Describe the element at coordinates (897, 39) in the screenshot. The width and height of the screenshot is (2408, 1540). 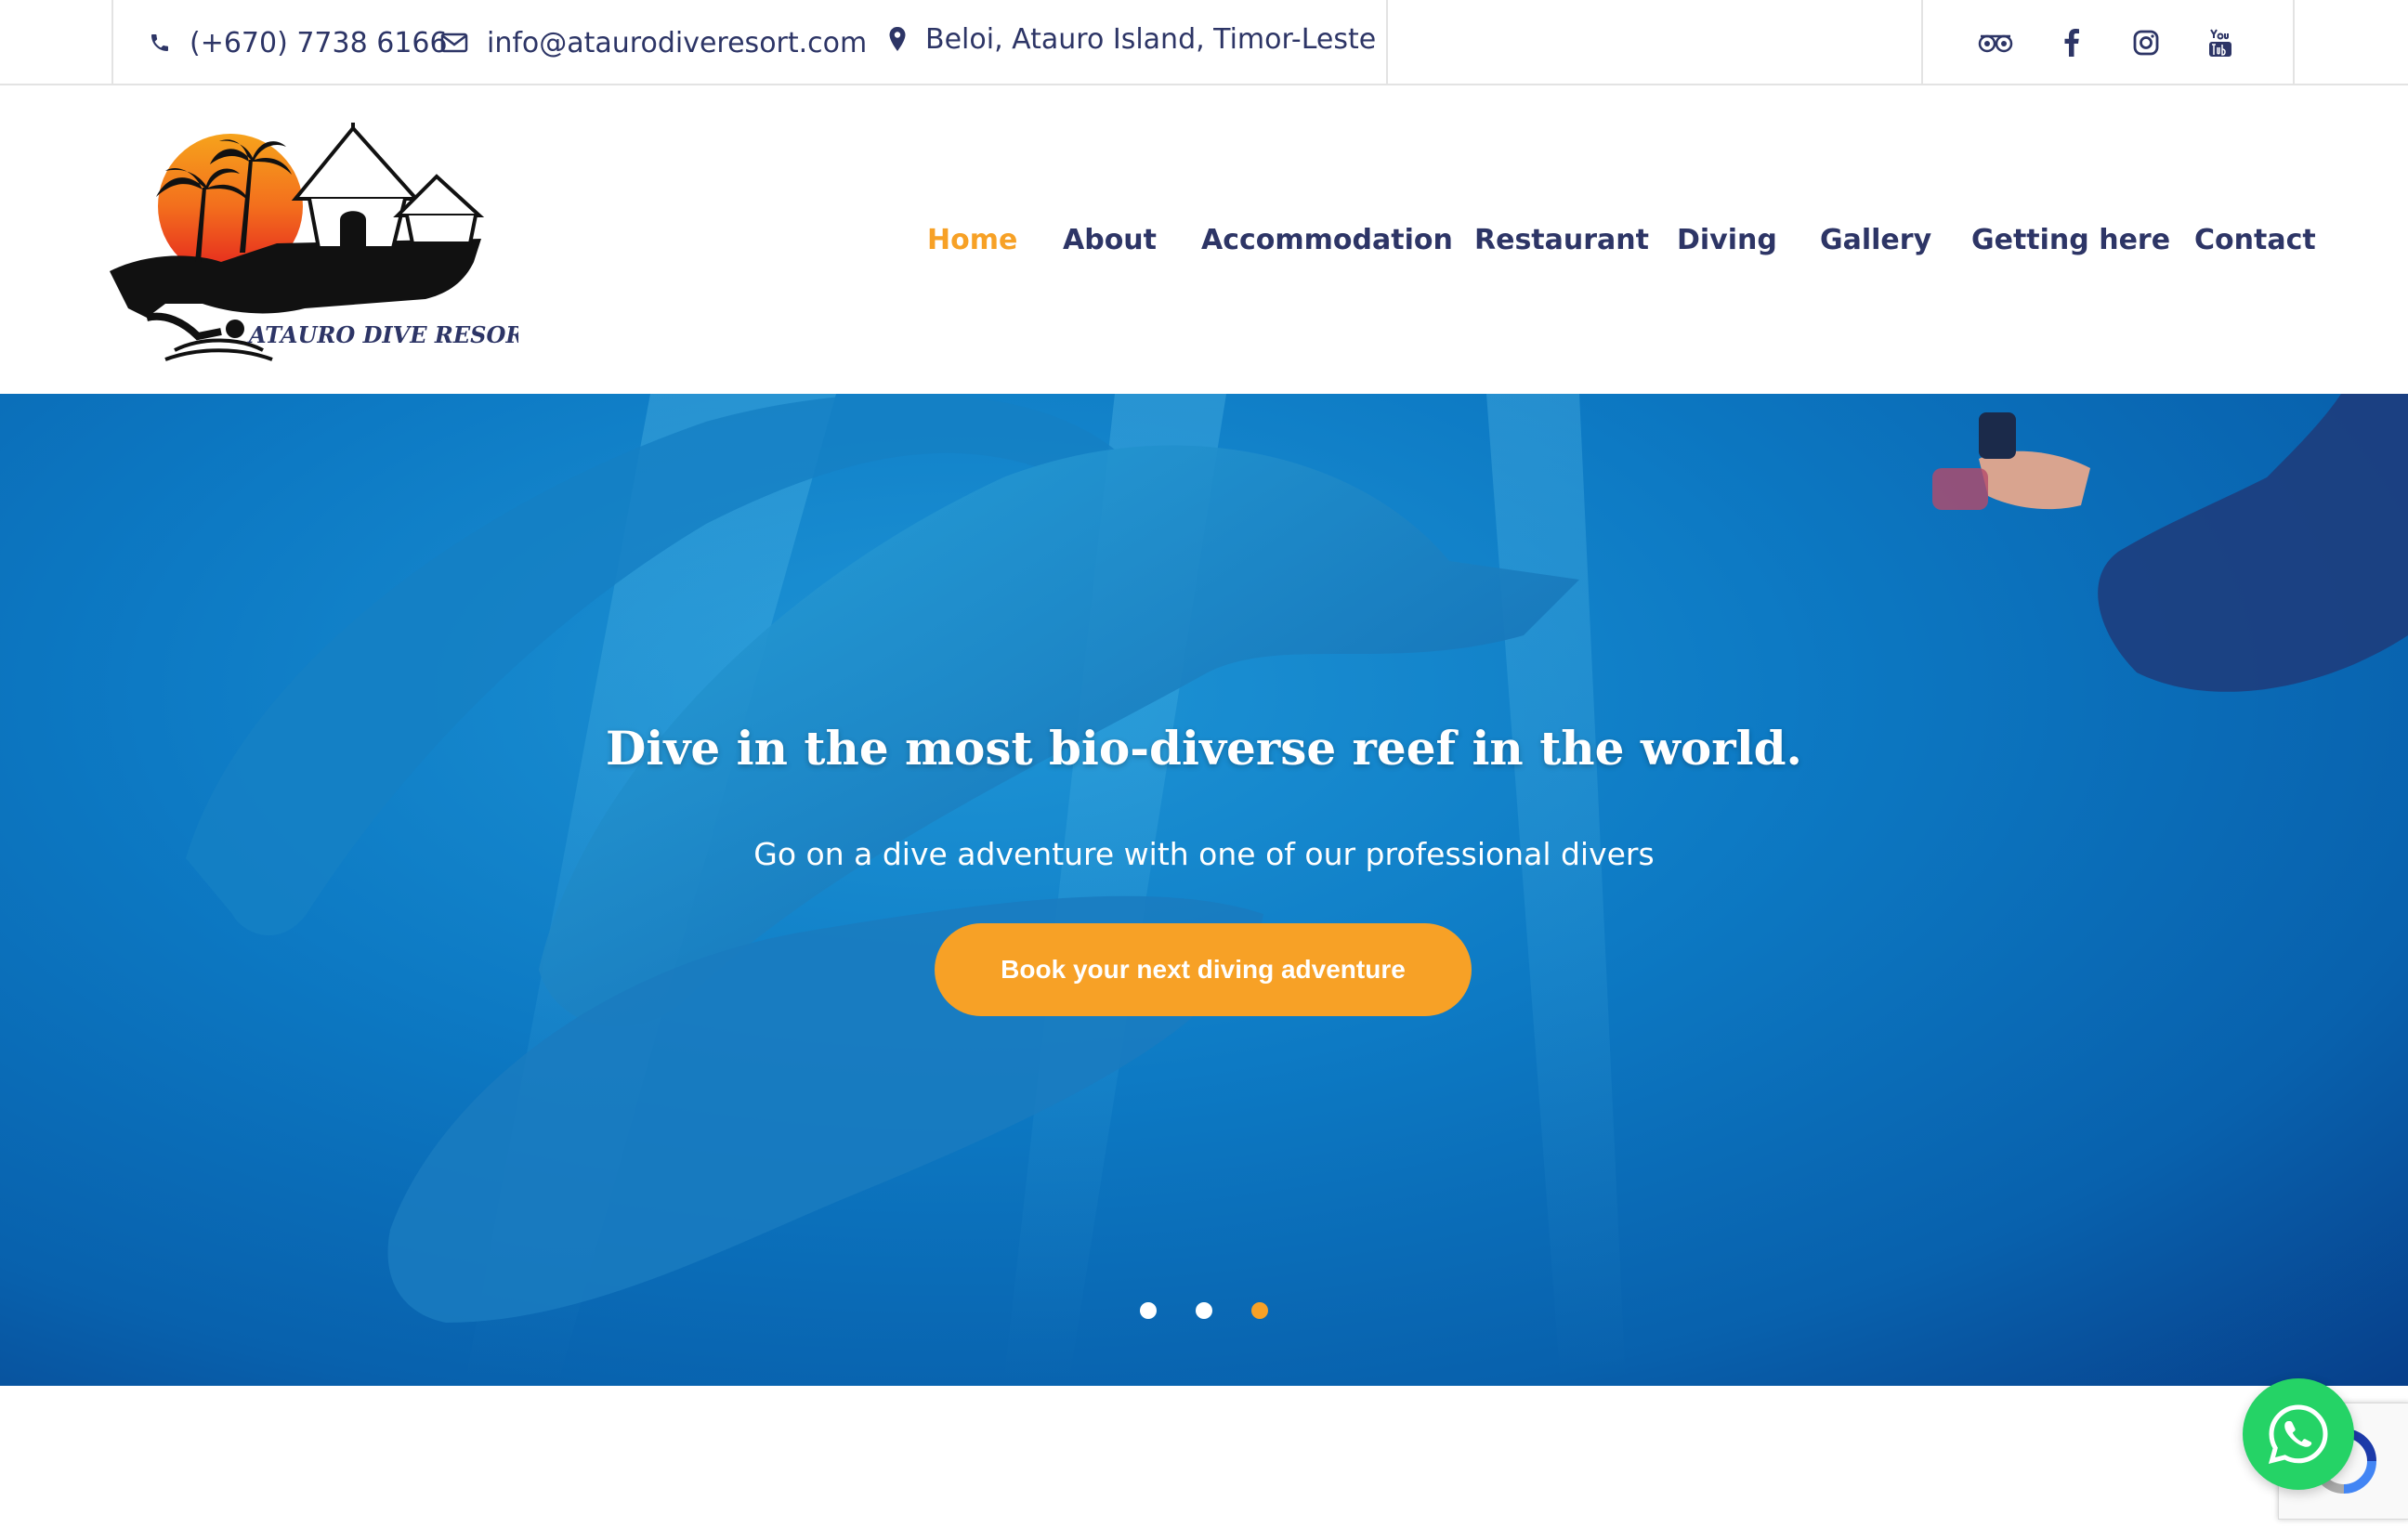
I see `map-marker-icon` at that location.